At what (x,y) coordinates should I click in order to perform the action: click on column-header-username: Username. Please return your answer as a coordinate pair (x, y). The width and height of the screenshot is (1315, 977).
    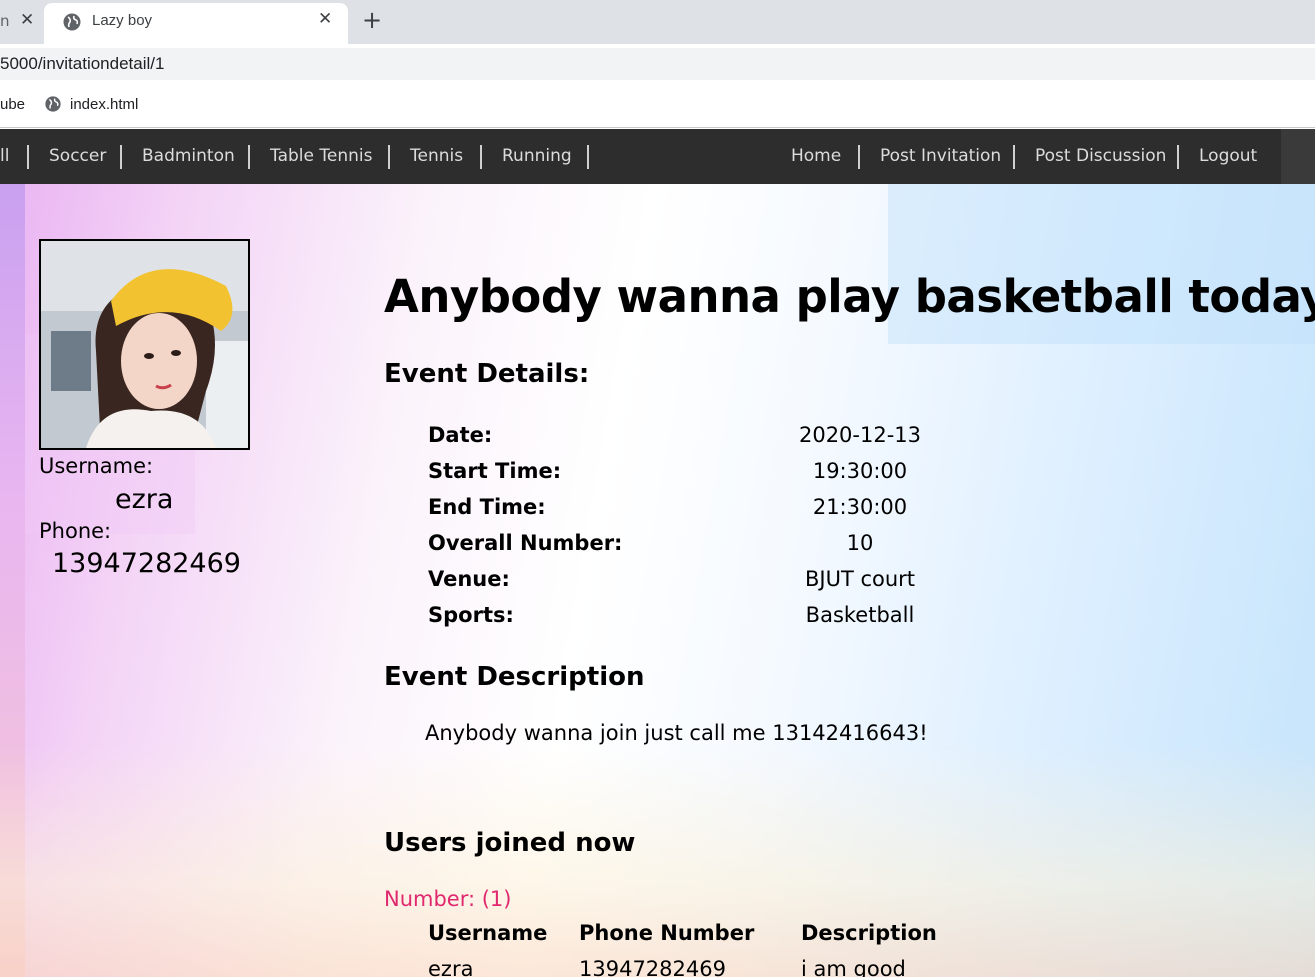
    Looking at the image, I should click on (488, 933).